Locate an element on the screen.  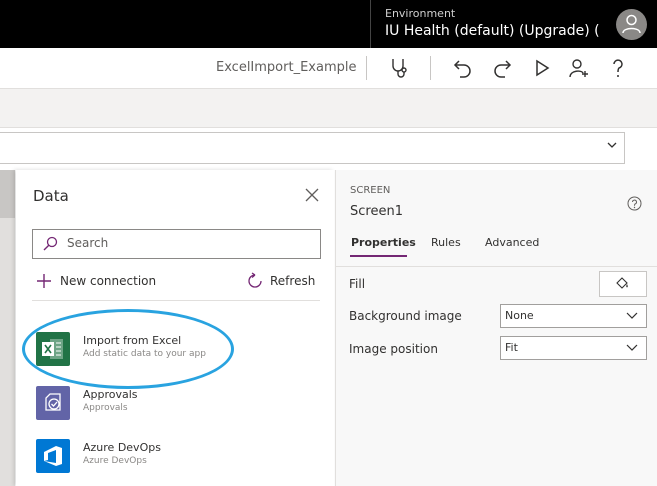
approvals-icon is located at coordinates (53, 403).